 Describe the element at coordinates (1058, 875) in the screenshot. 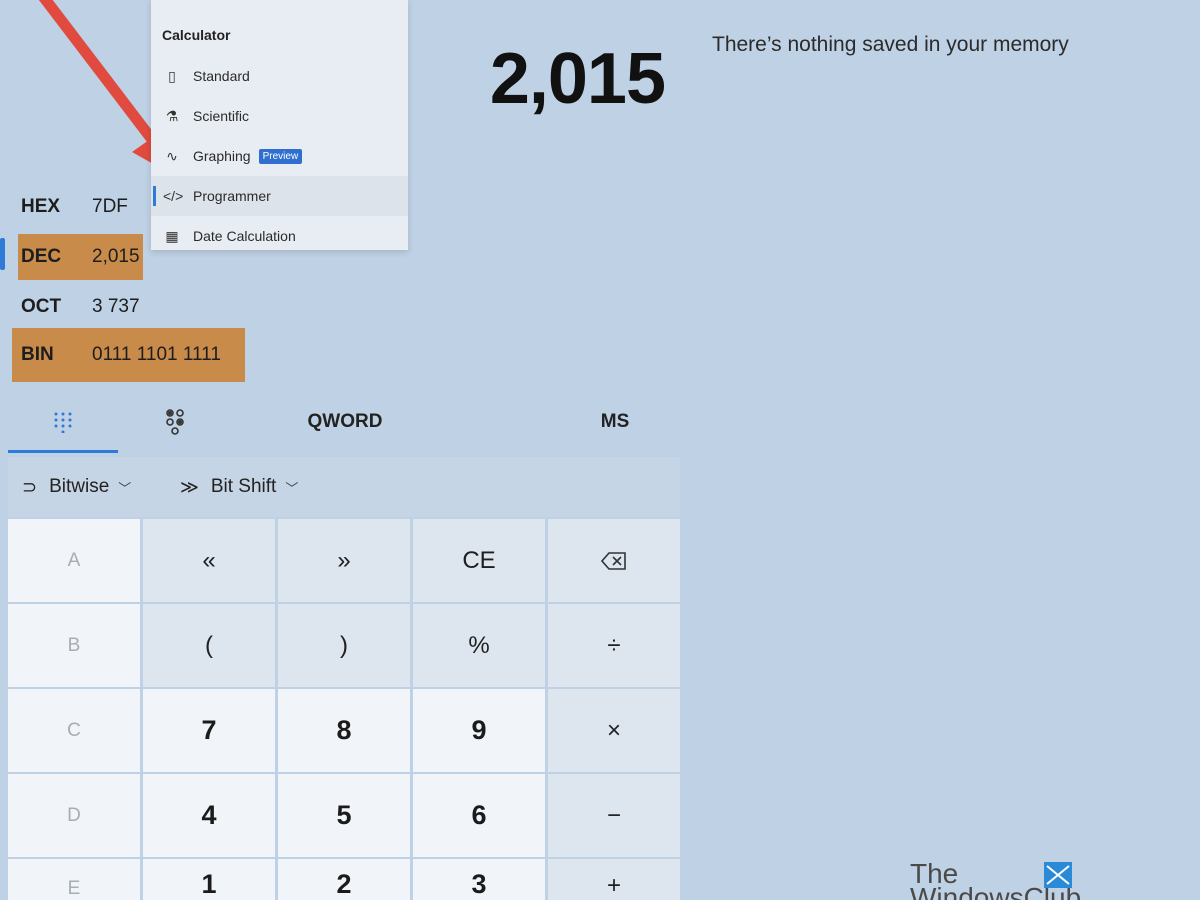

I see `windows-logo-icon` at that location.